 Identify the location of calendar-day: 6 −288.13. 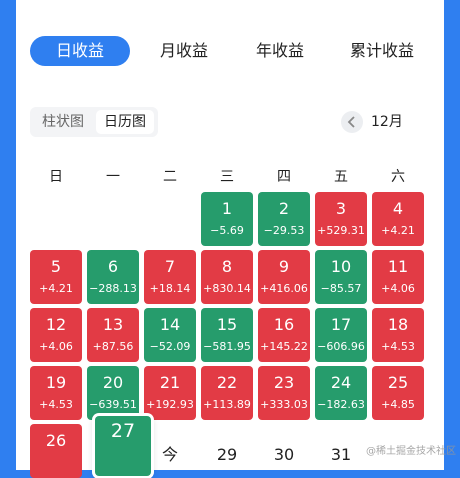
(113, 277).